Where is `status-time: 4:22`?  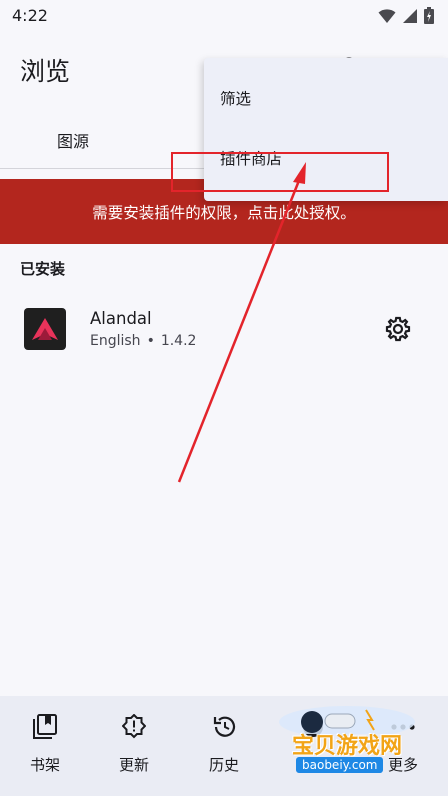
status-time: 4:22 is located at coordinates (30, 15).